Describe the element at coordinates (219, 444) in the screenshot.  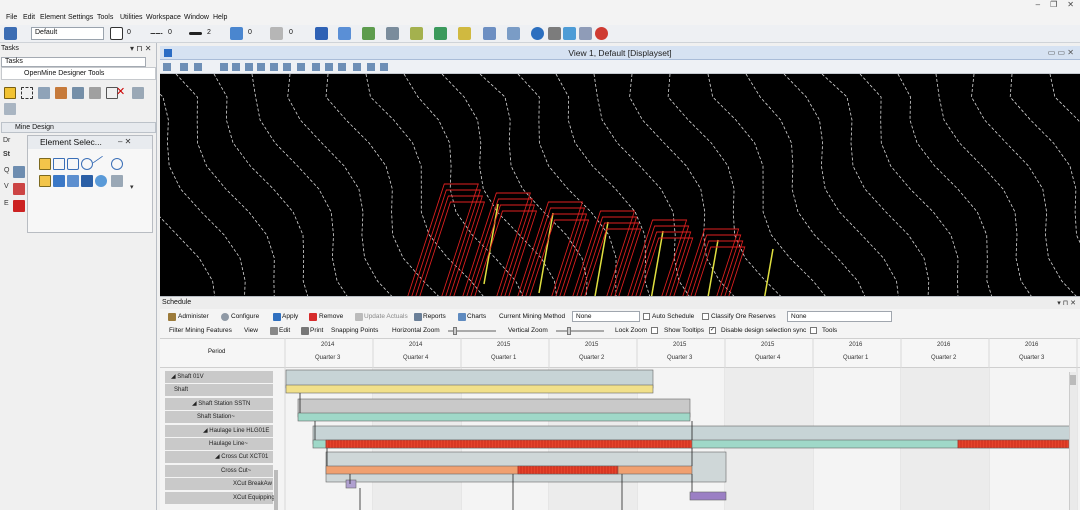
I see `tree-item: Haulage Line~` at that location.